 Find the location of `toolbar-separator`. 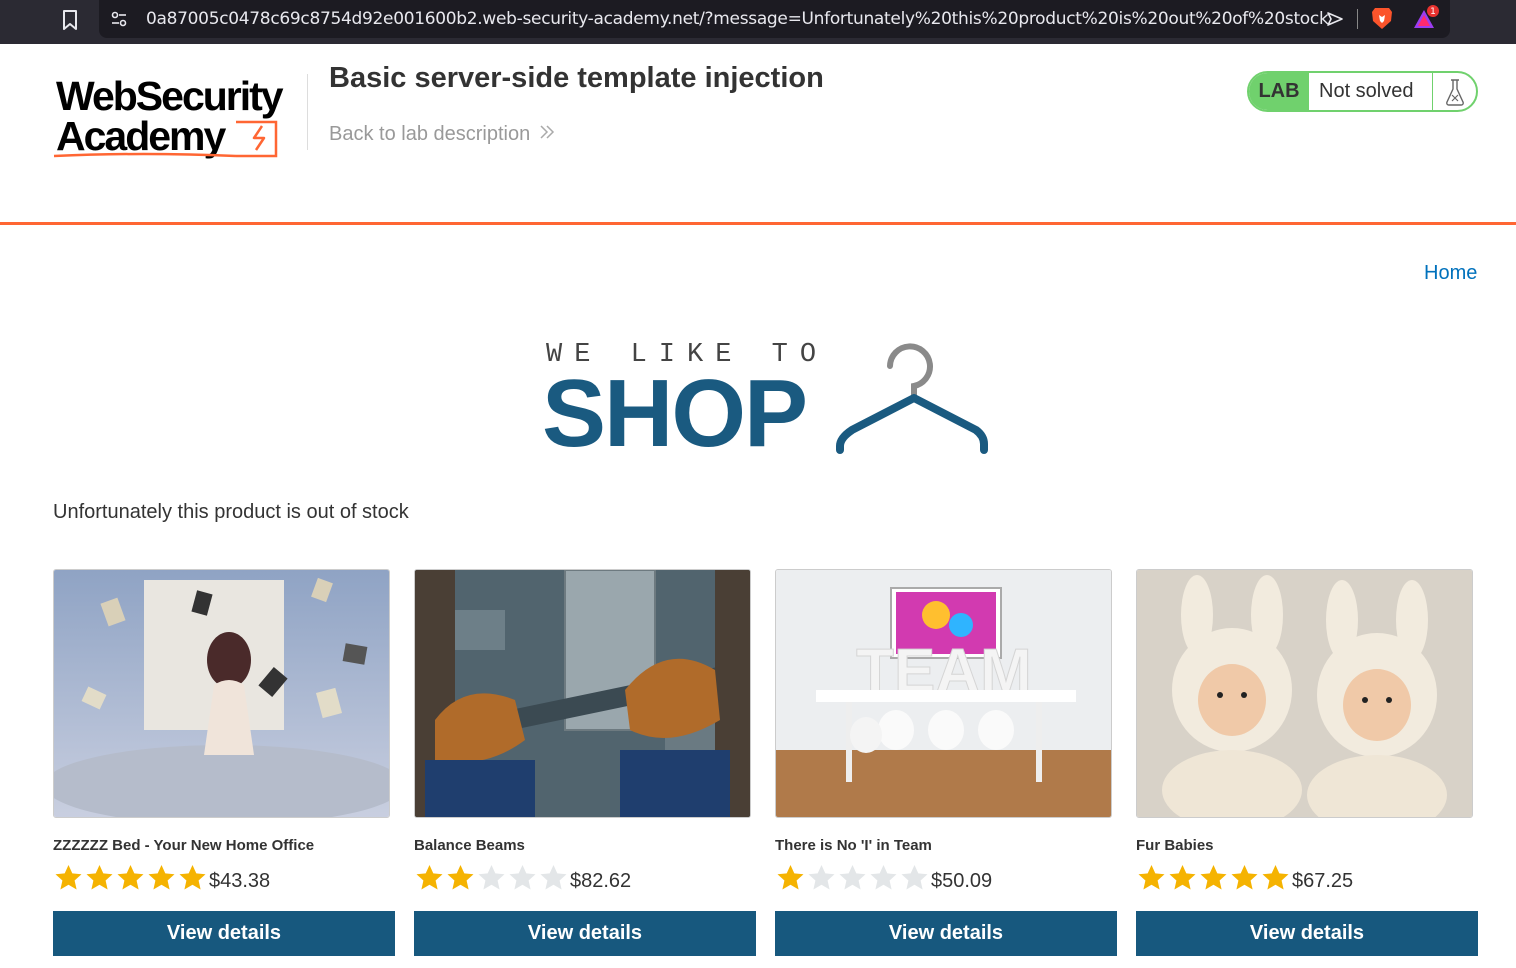

toolbar-separator is located at coordinates (1357, 19).